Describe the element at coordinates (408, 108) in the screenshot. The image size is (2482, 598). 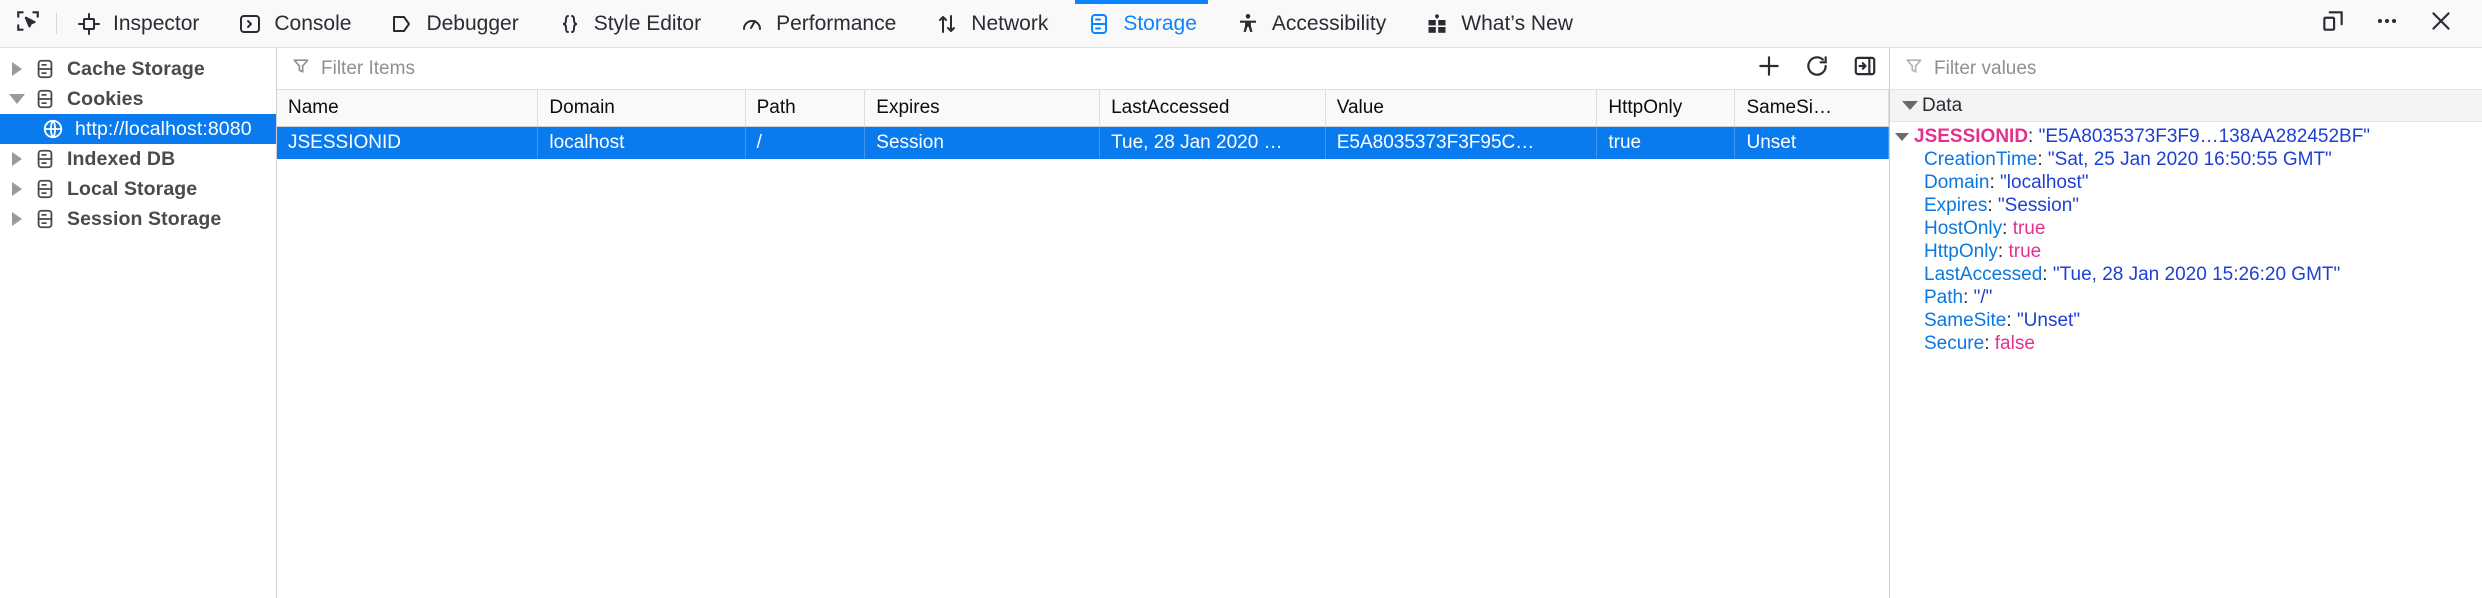
I see `column-header-name: Name` at that location.